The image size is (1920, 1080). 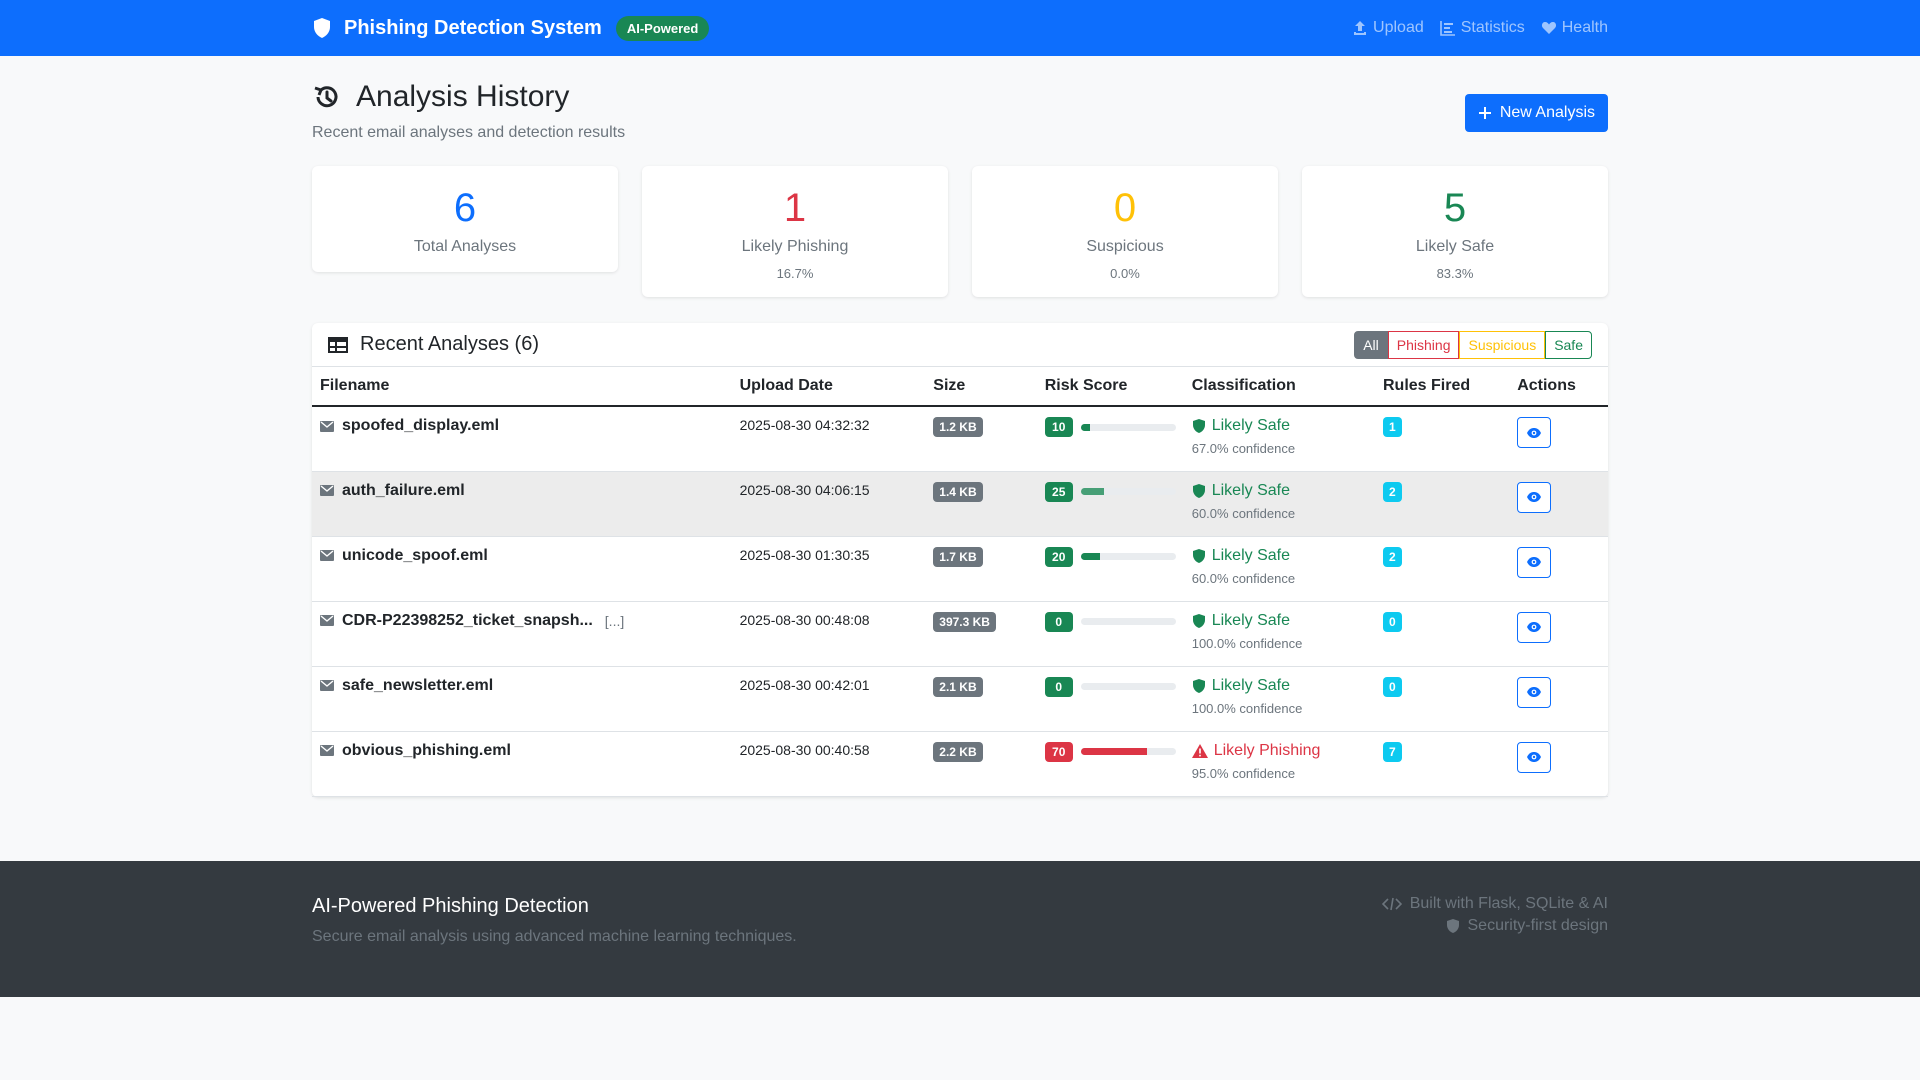 What do you see at coordinates (1199, 750) in the screenshot?
I see `warning-icon` at bounding box center [1199, 750].